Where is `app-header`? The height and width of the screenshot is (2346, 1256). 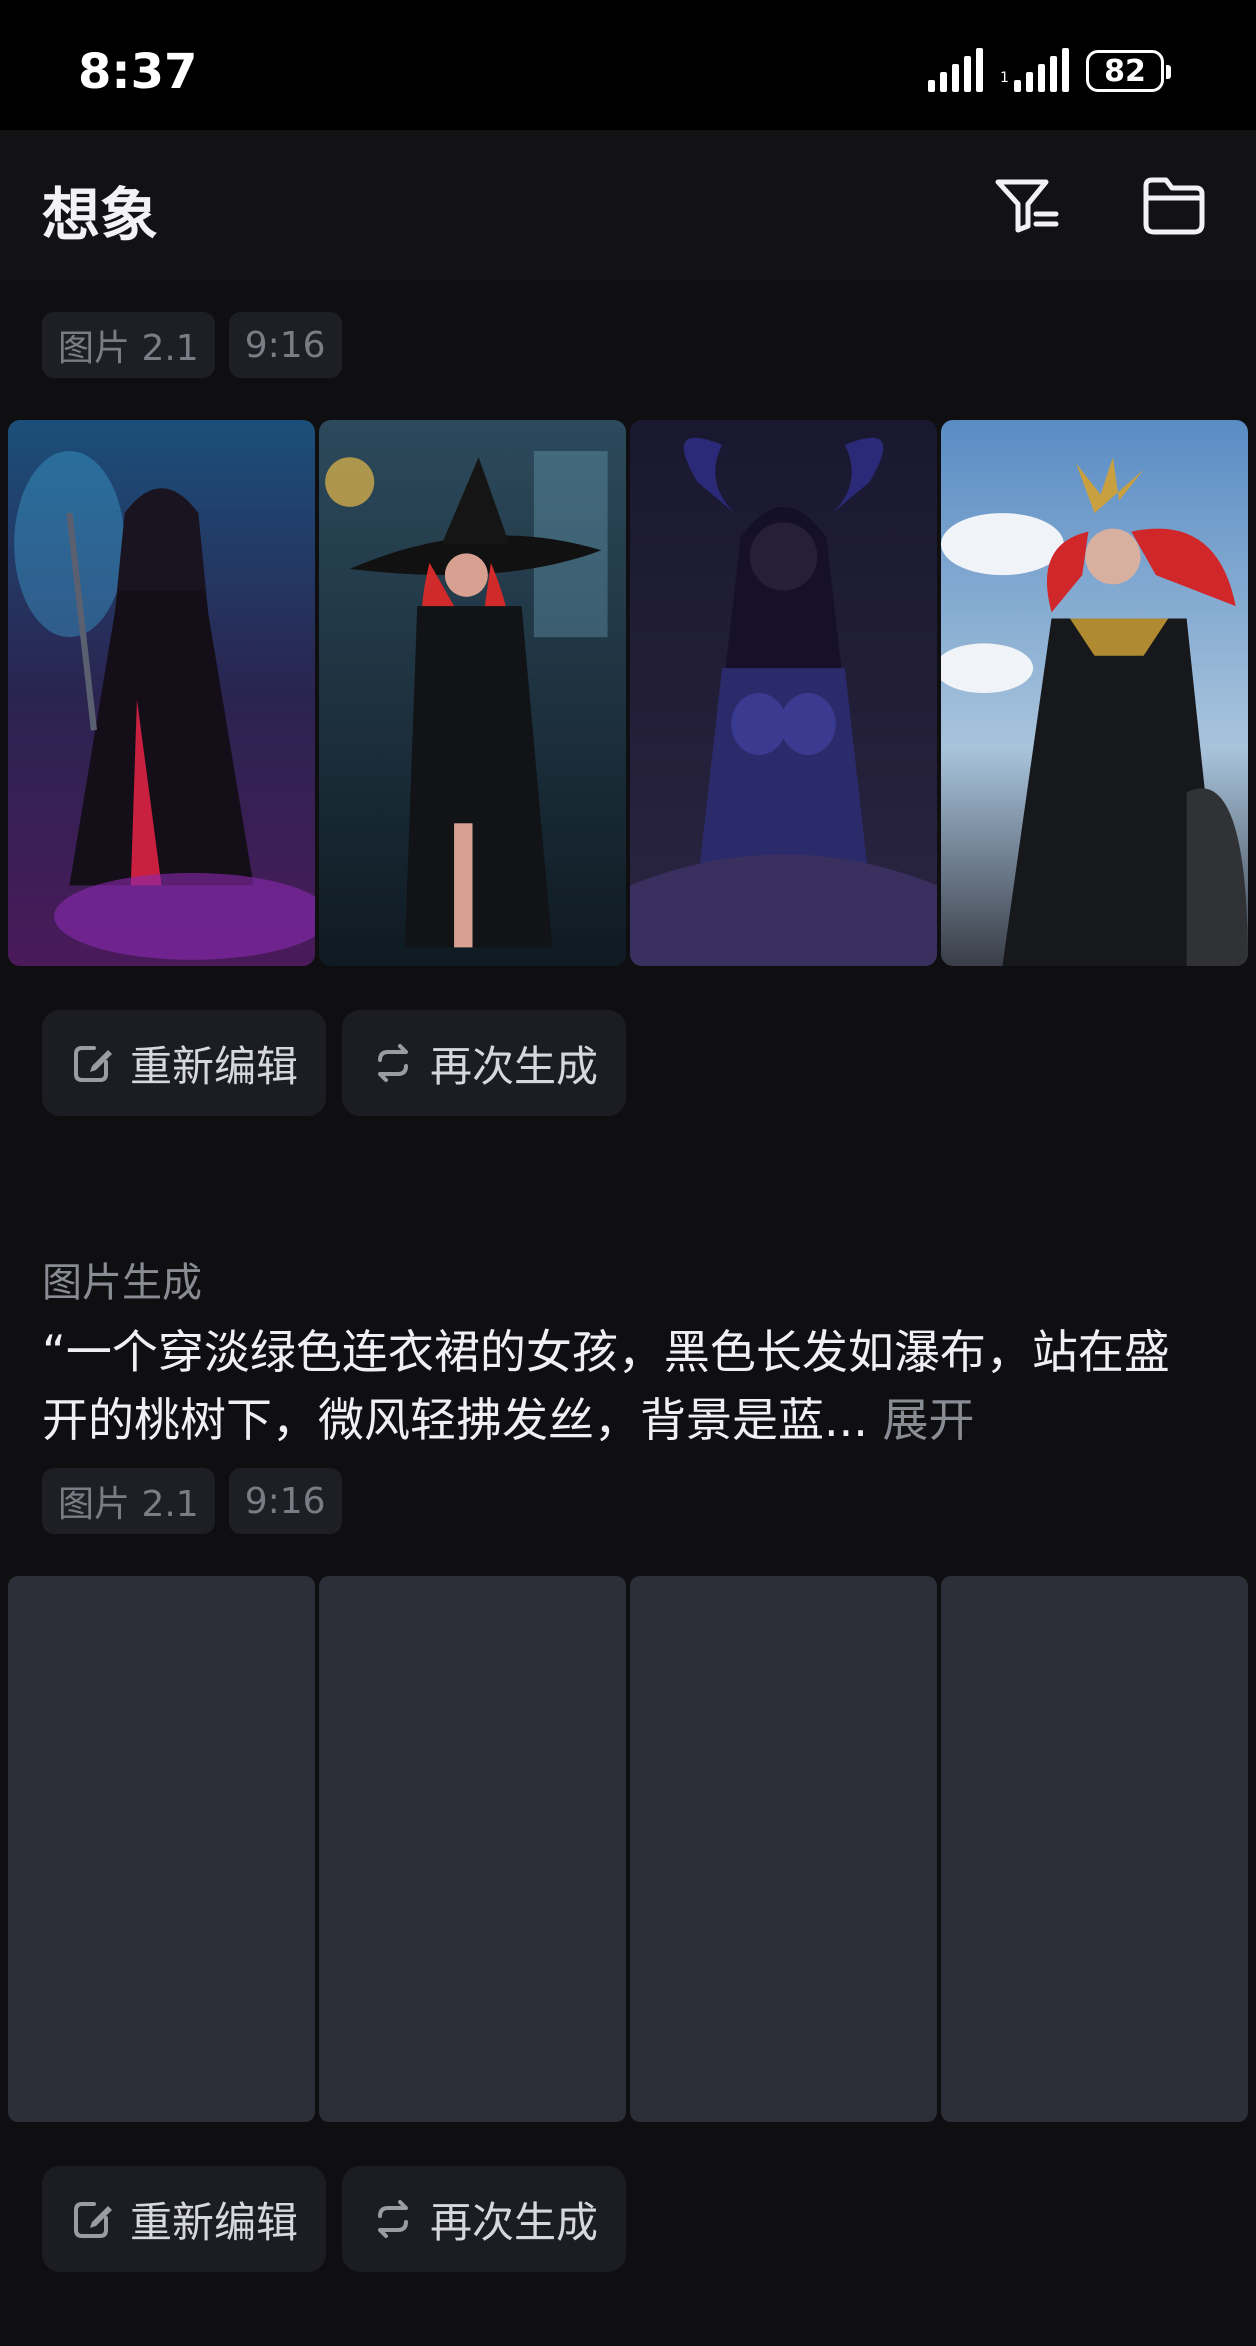
app-header is located at coordinates (628, 205).